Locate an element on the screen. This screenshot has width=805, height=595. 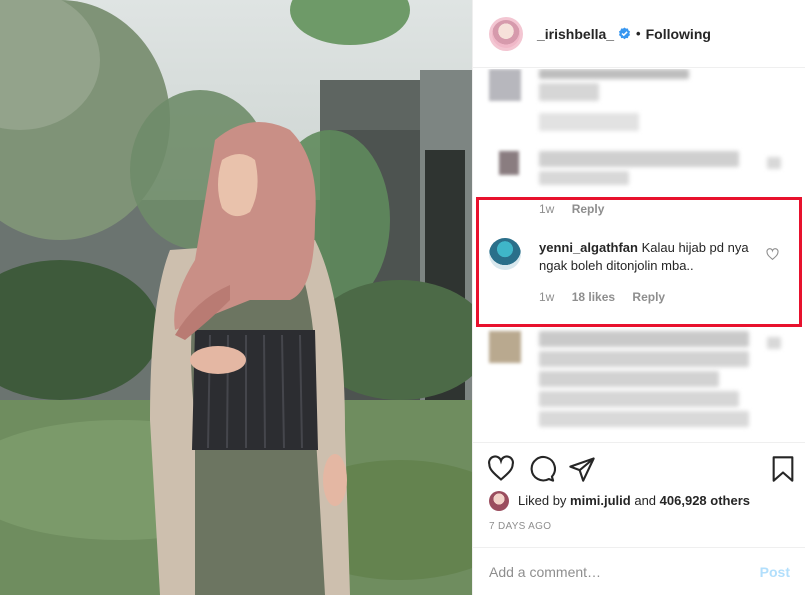
author-avatar is located at coordinates (506, 33).